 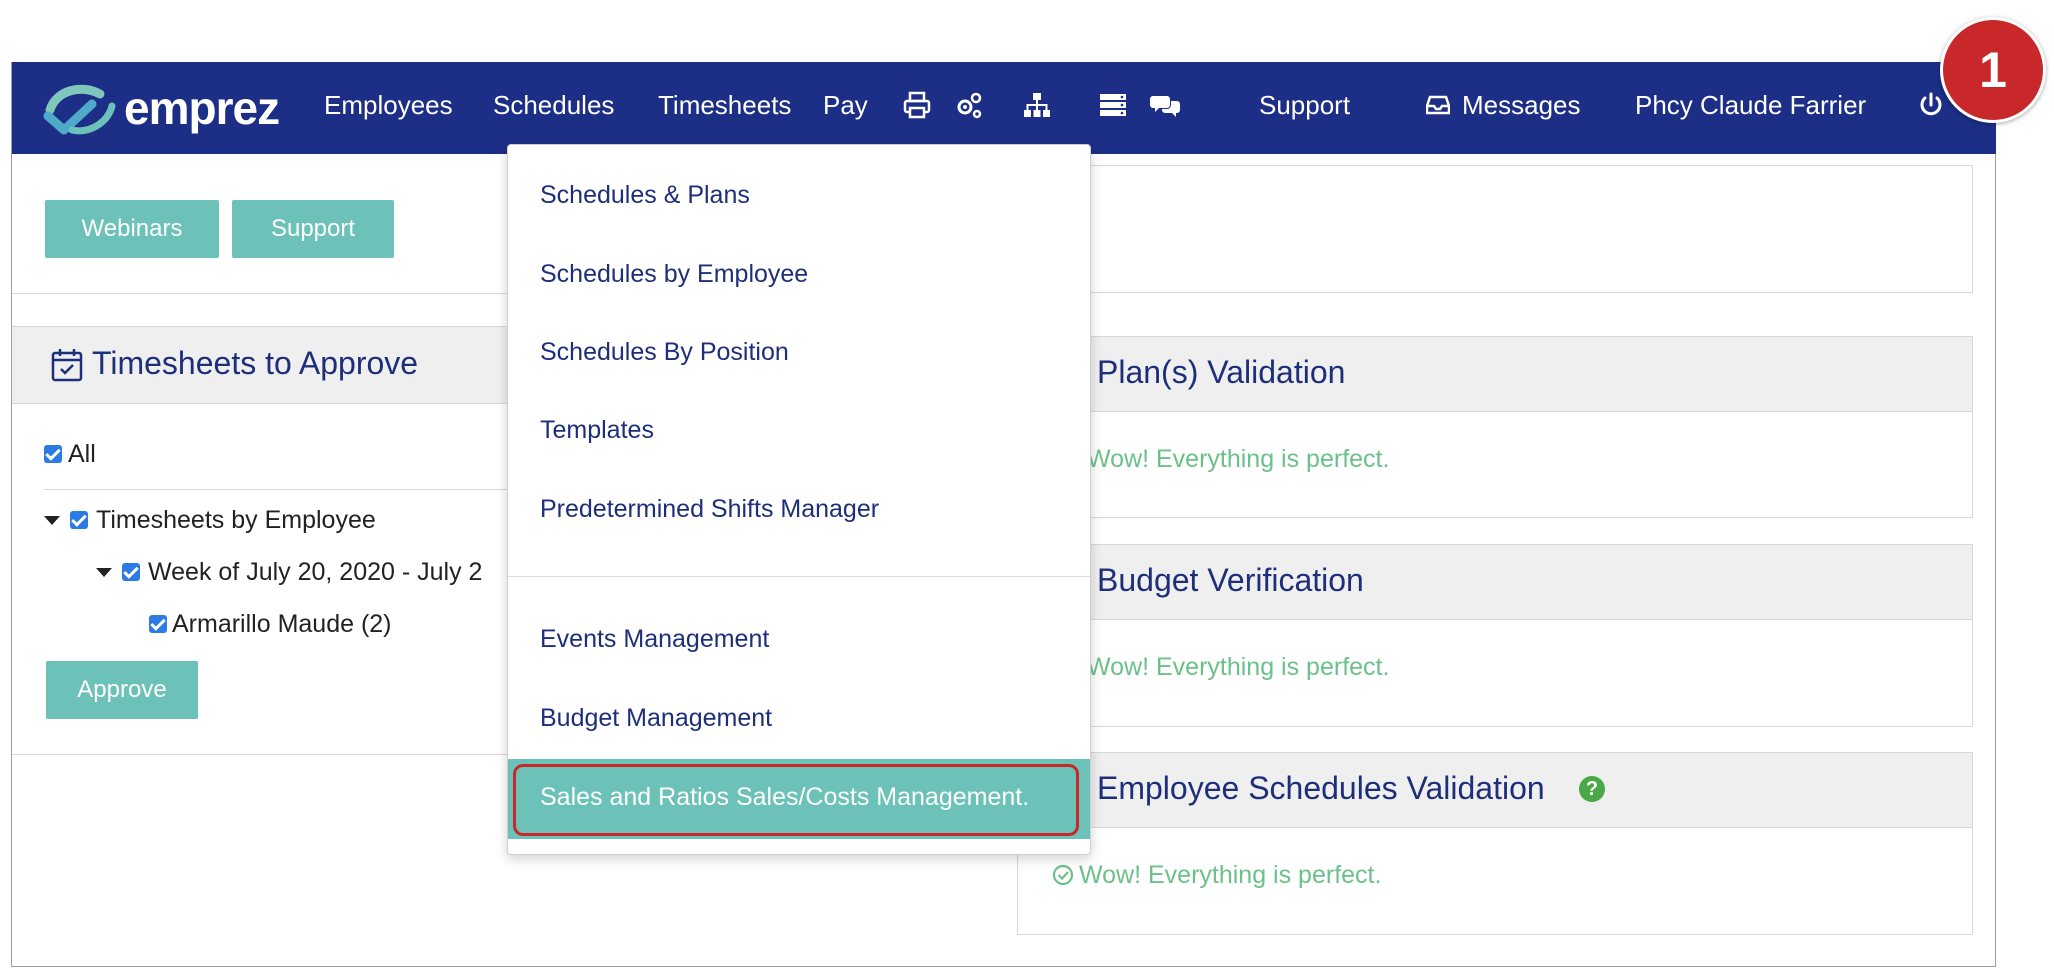 What do you see at coordinates (597, 430) in the screenshot?
I see `menu-item-templates: Templates` at bounding box center [597, 430].